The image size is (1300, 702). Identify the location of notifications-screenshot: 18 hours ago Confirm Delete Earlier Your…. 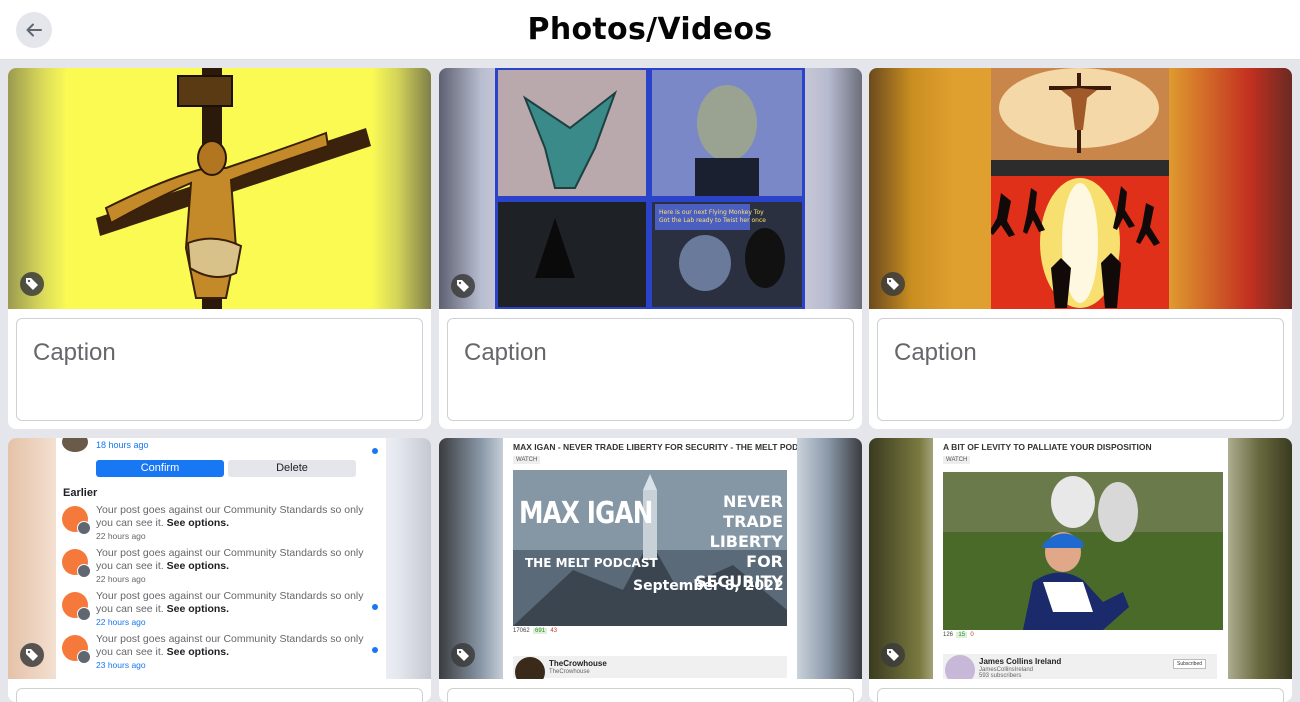
(221, 558).